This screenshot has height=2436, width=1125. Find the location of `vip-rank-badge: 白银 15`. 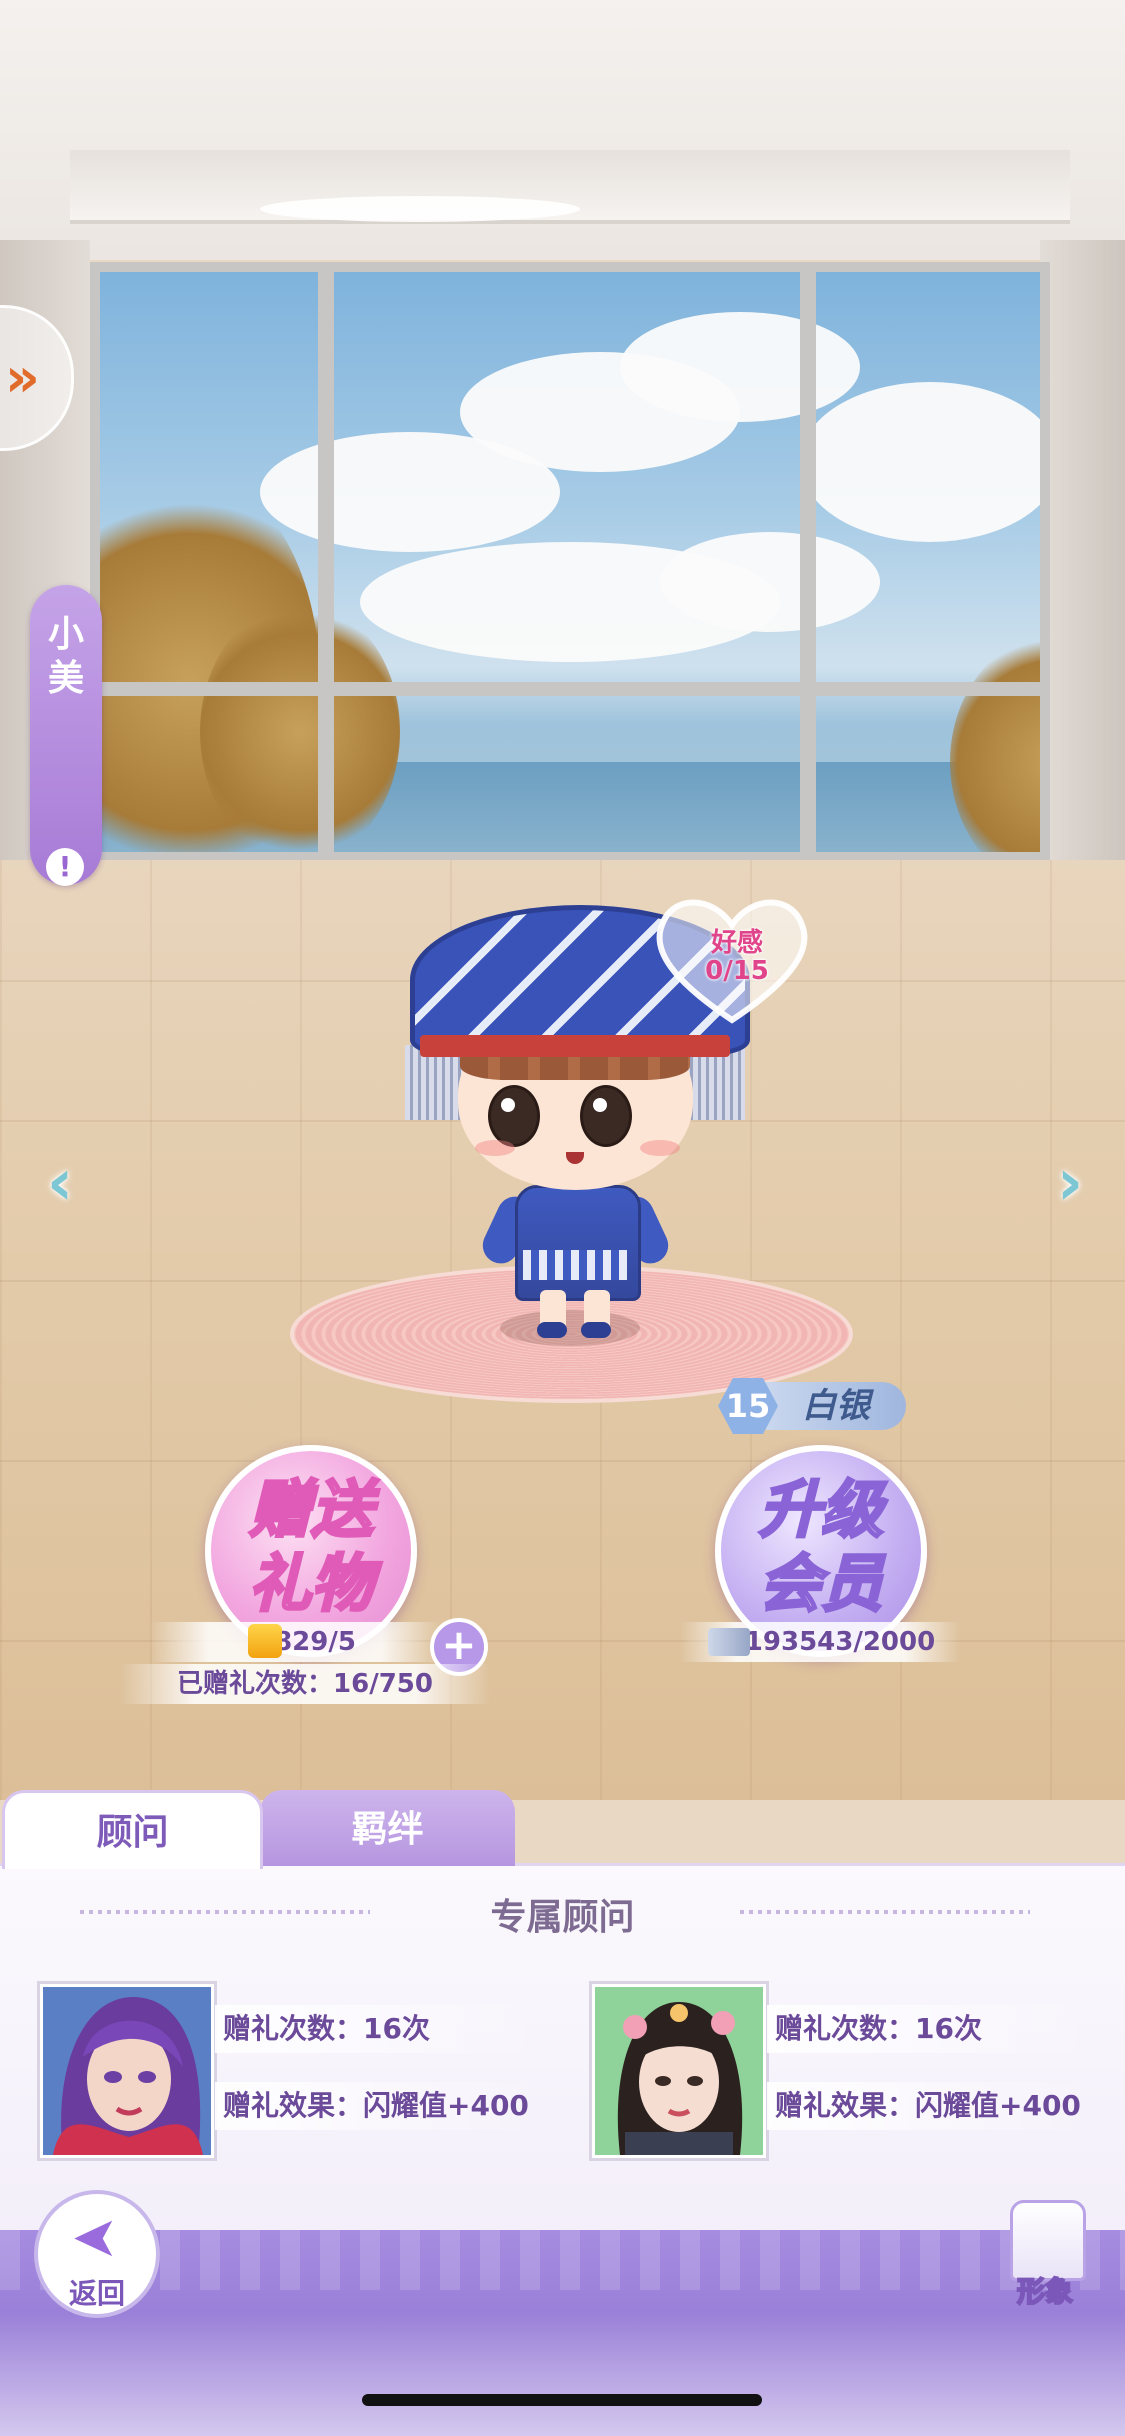

vip-rank-badge: 白银 15 is located at coordinates (813, 1406).